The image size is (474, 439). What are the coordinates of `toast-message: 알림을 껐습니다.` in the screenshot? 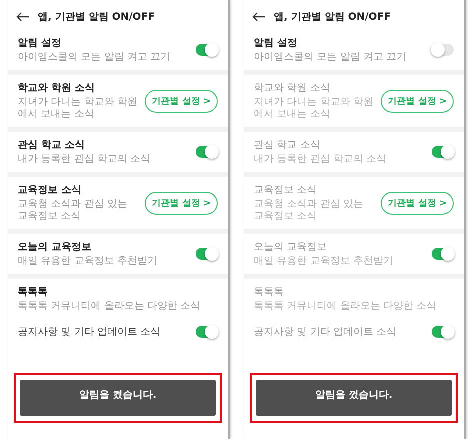 It's located at (354, 398).